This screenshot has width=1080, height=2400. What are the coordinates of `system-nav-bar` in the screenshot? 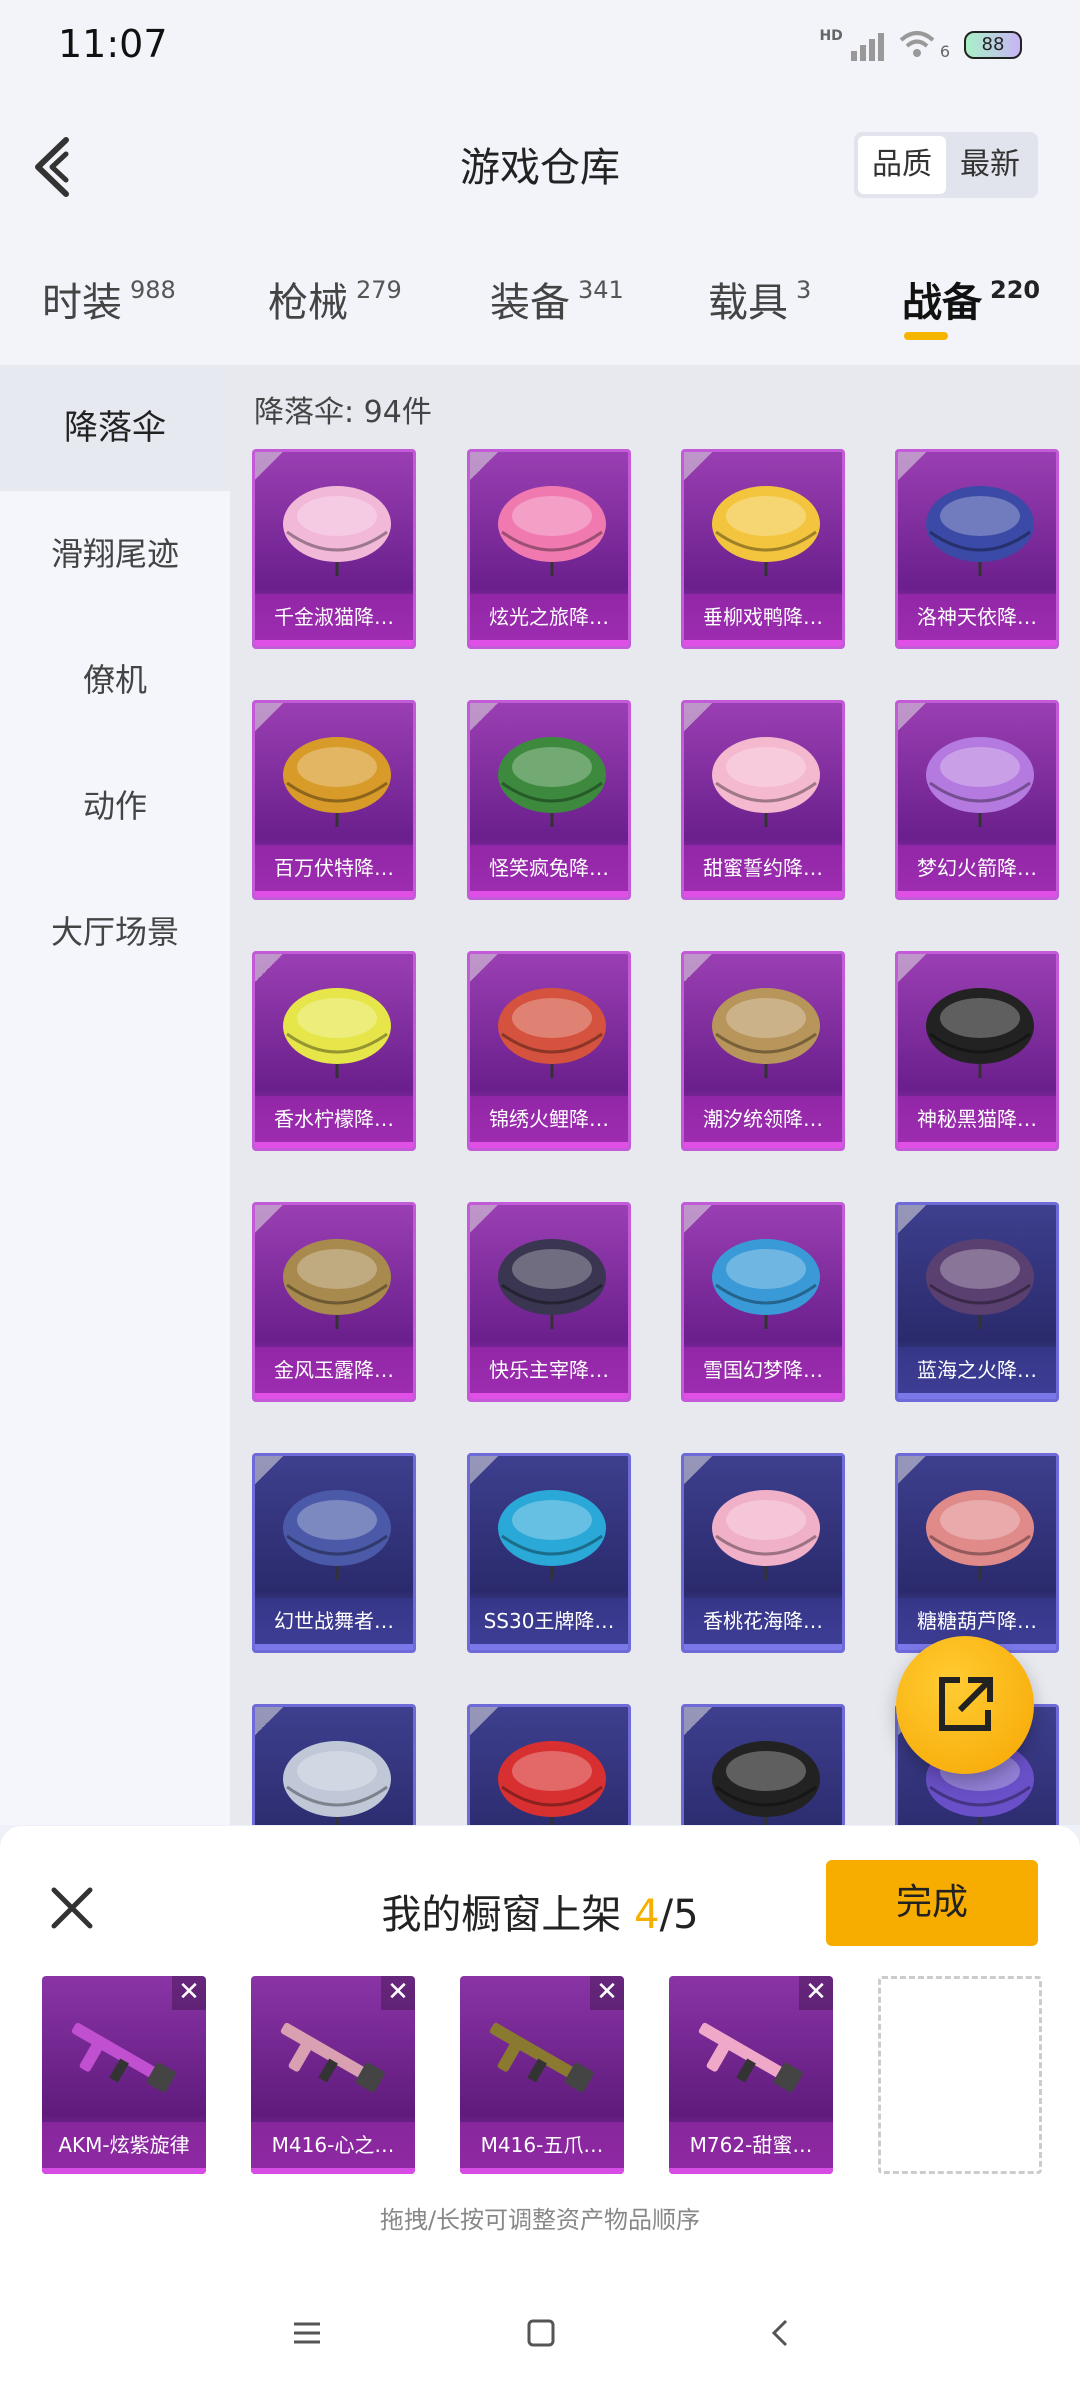 It's located at (540, 2345).